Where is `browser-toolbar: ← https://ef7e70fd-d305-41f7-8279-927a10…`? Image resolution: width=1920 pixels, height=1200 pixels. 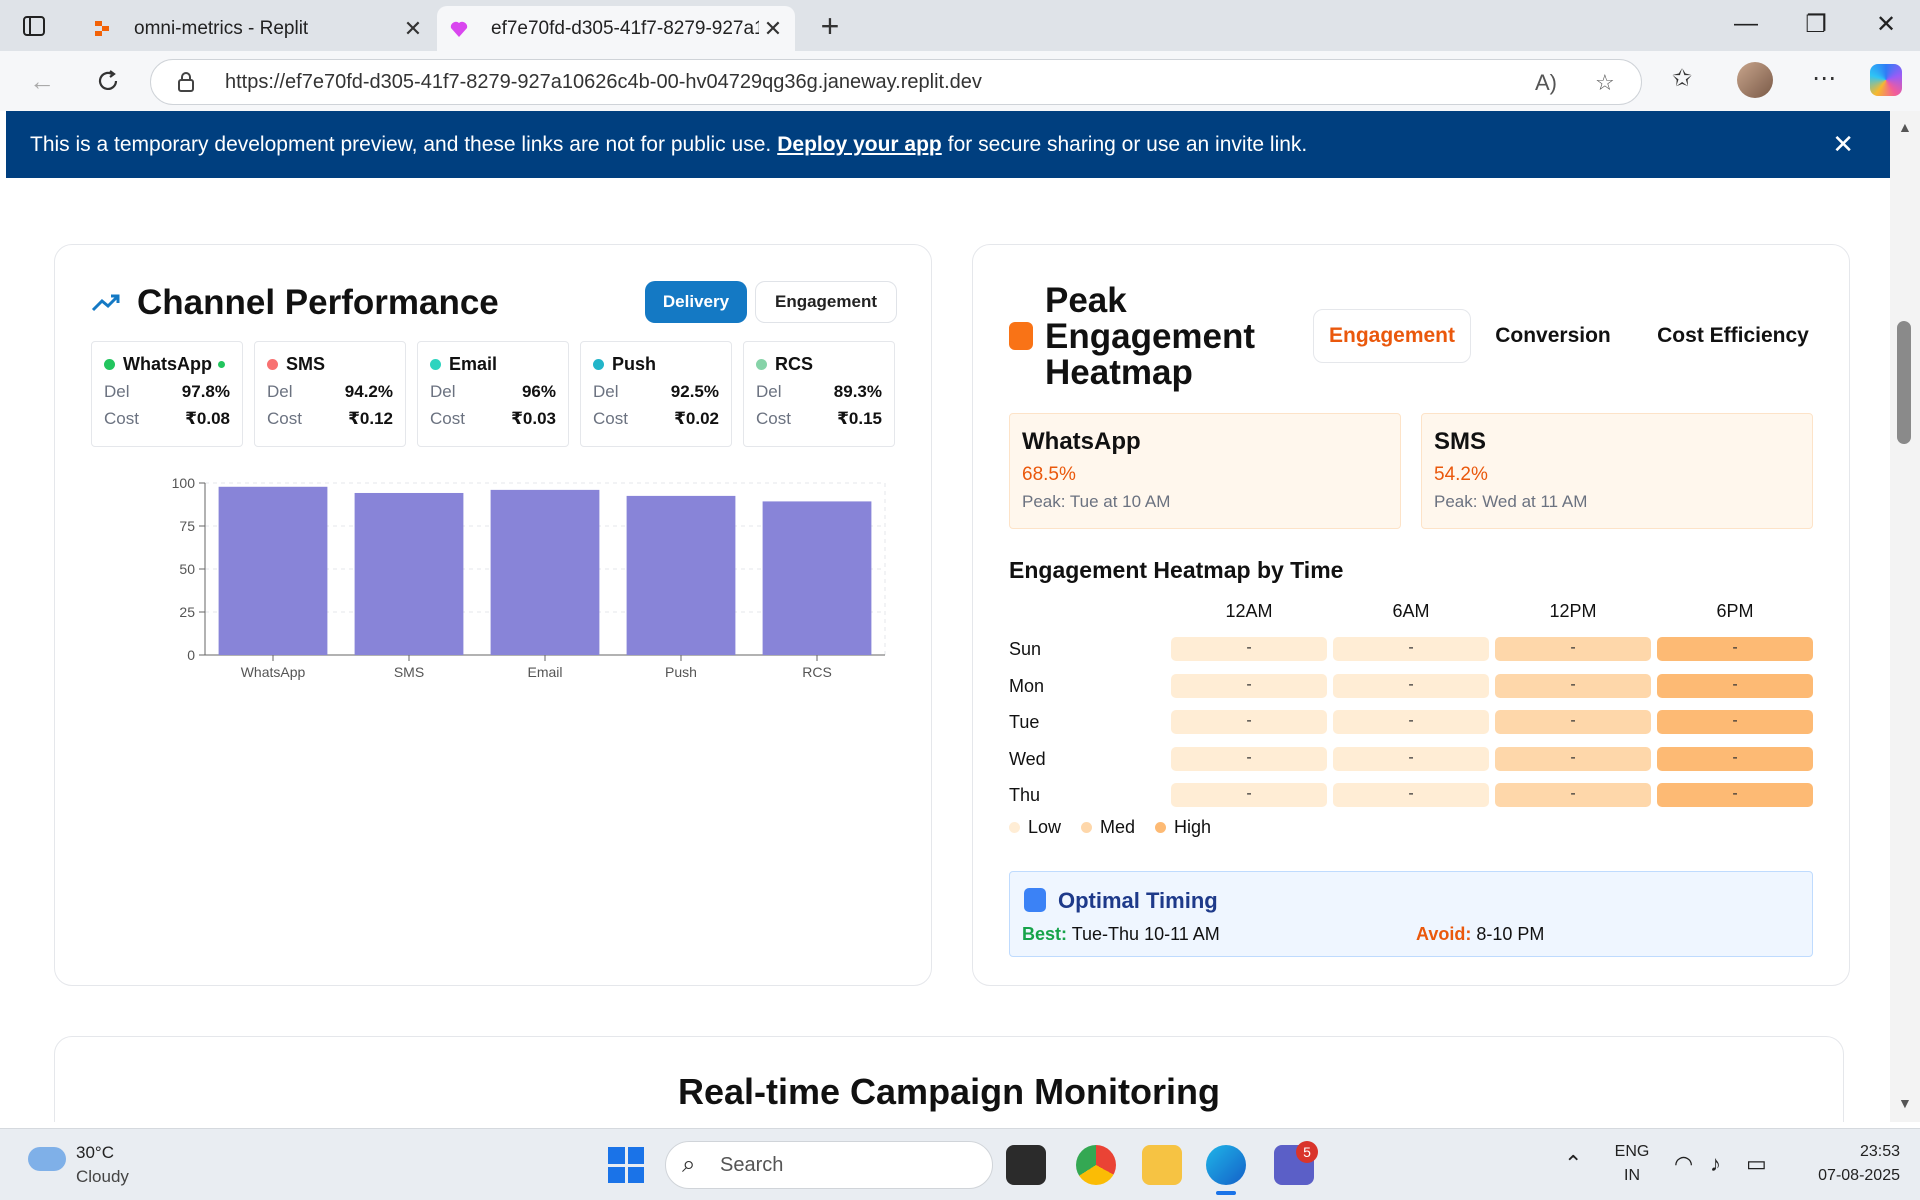 browser-toolbar: ← https://ef7e70fd-d305-41f7-8279-927a10… is located at coordinates (960, 81).